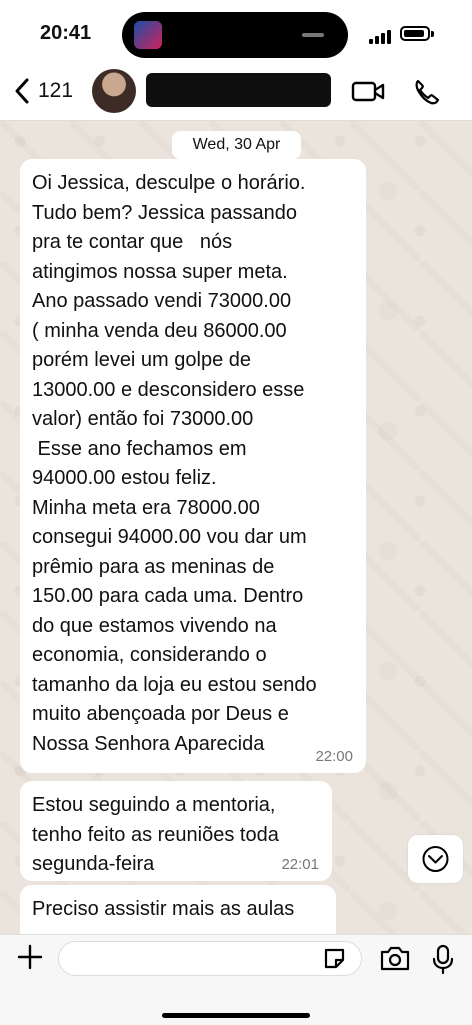 The image size is (472, 1025). I want to click on microphone-icon, so click(443, 959).